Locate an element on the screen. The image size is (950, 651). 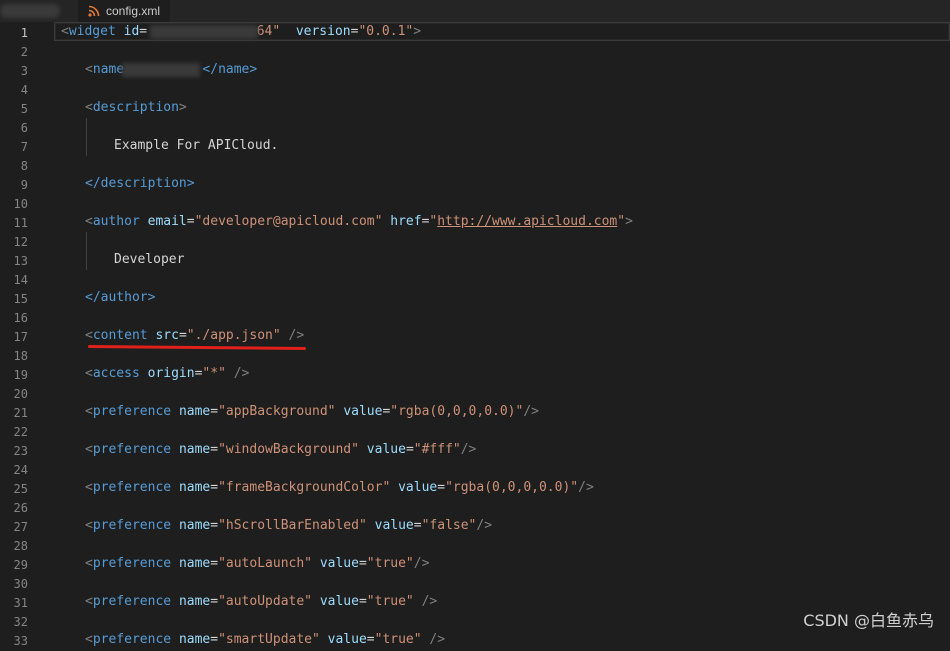
line-number: 20 is located at coordinates (20, 394).